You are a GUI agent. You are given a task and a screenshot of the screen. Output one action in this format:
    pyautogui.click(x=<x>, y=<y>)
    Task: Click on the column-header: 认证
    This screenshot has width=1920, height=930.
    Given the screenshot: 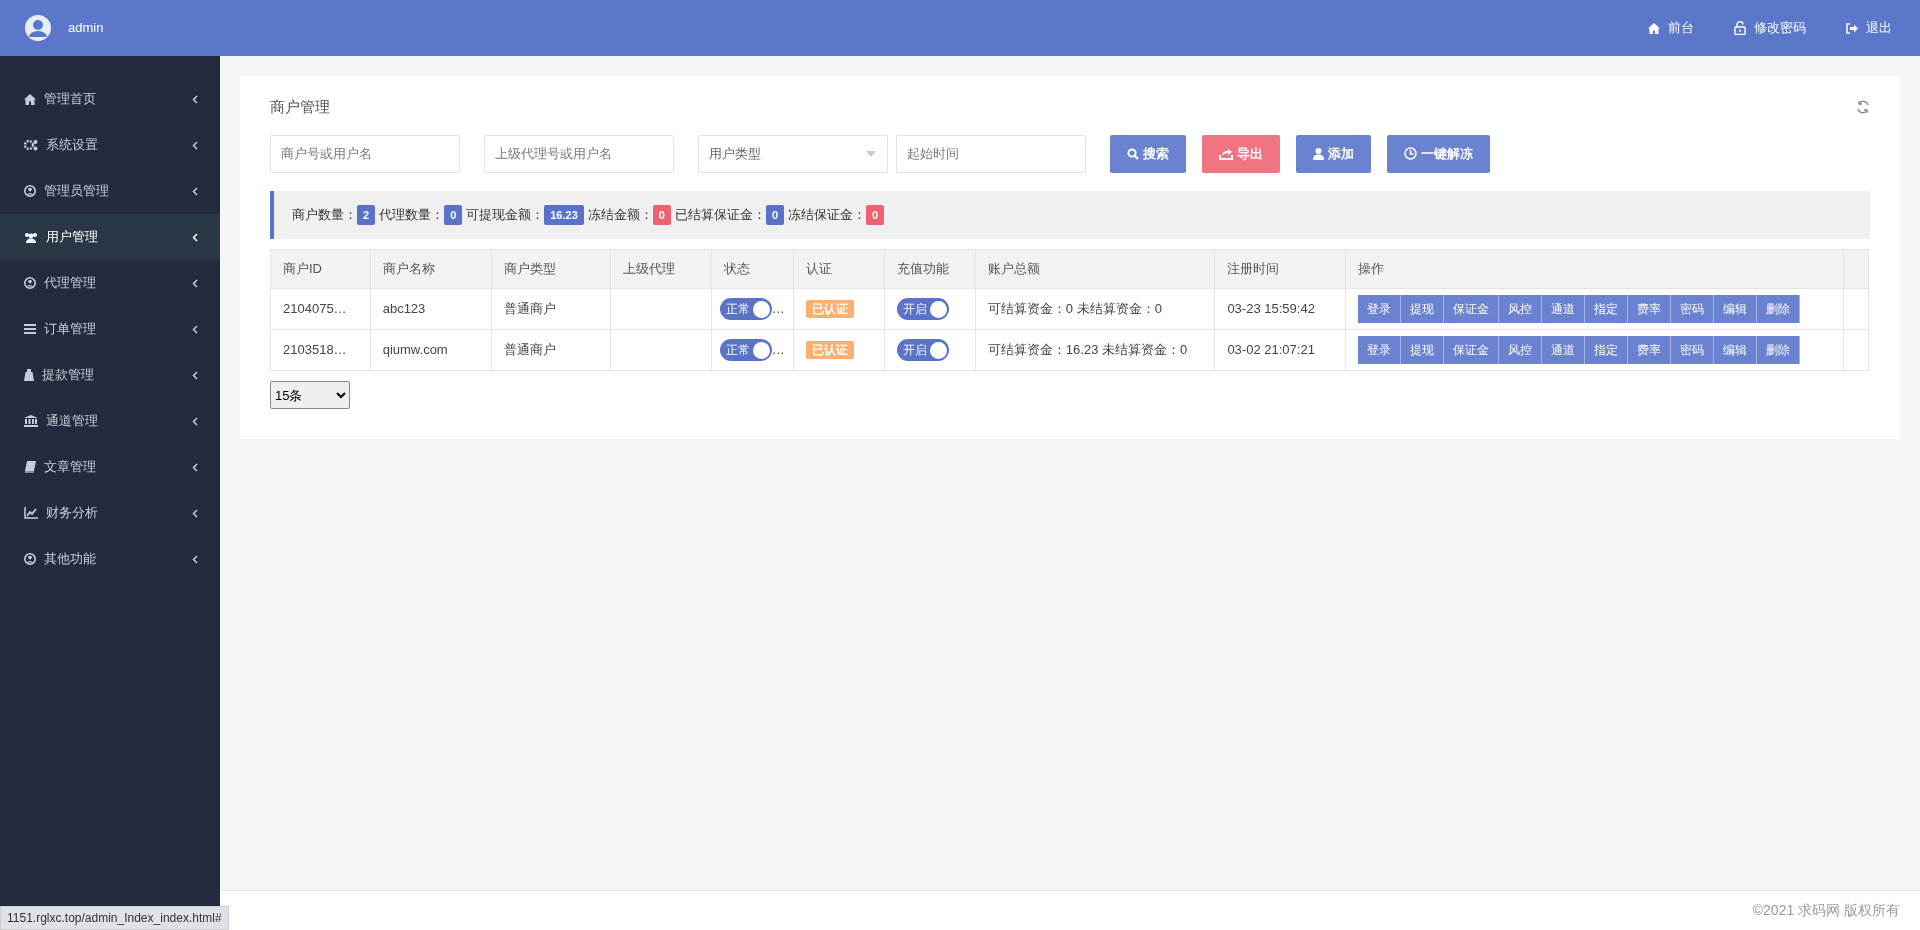 What is the action you would take?
    pyautogui.click(x=818, y=269)
    